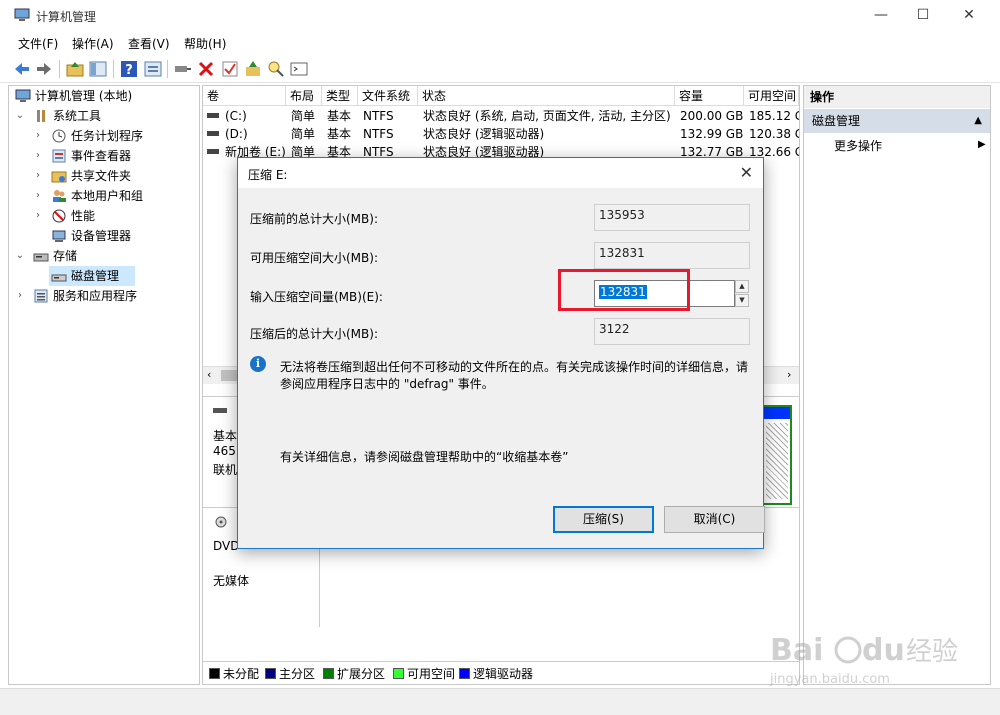  What do you see at coordinates (354, 674) in the screenshot?
I see `legend-item: 扩展分区` at bounding box center [354, 674].